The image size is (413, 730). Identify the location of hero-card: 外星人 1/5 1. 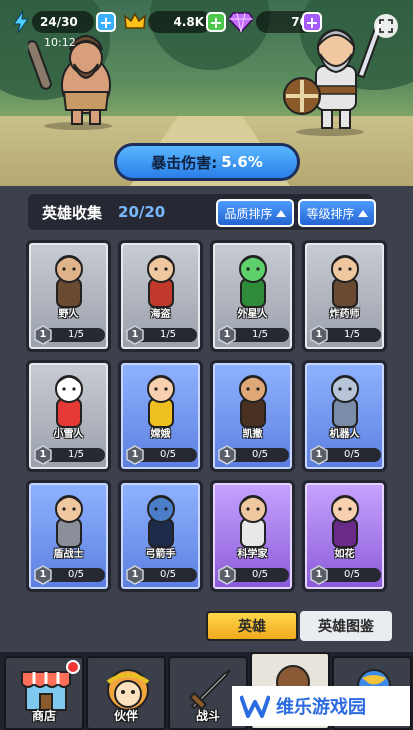
(252, 296).